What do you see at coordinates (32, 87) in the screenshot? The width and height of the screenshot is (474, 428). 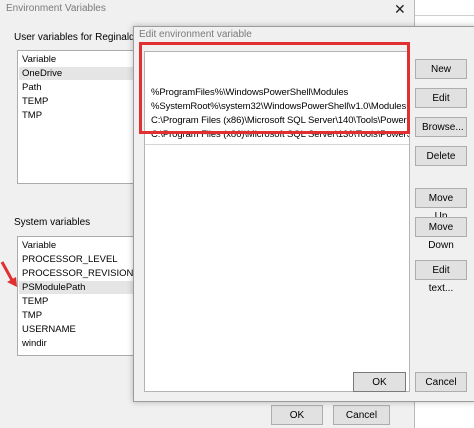 I see `list-item: Path` at bounding box center [32, 87].